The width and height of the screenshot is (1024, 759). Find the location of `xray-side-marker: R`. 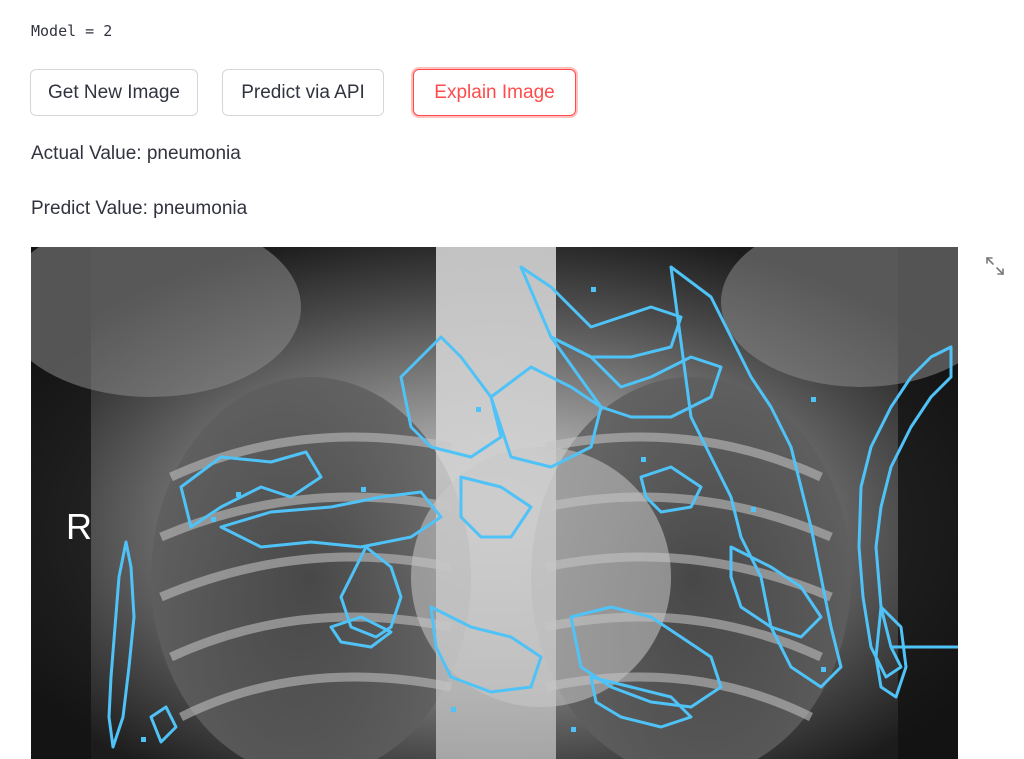

xray-side-marker: R is located at coordinates (79, 526).